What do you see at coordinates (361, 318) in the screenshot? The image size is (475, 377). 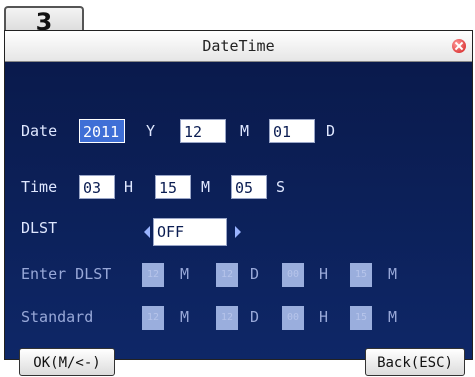 I see `standard-minute-field: 15` at bounding box center [361, 318].